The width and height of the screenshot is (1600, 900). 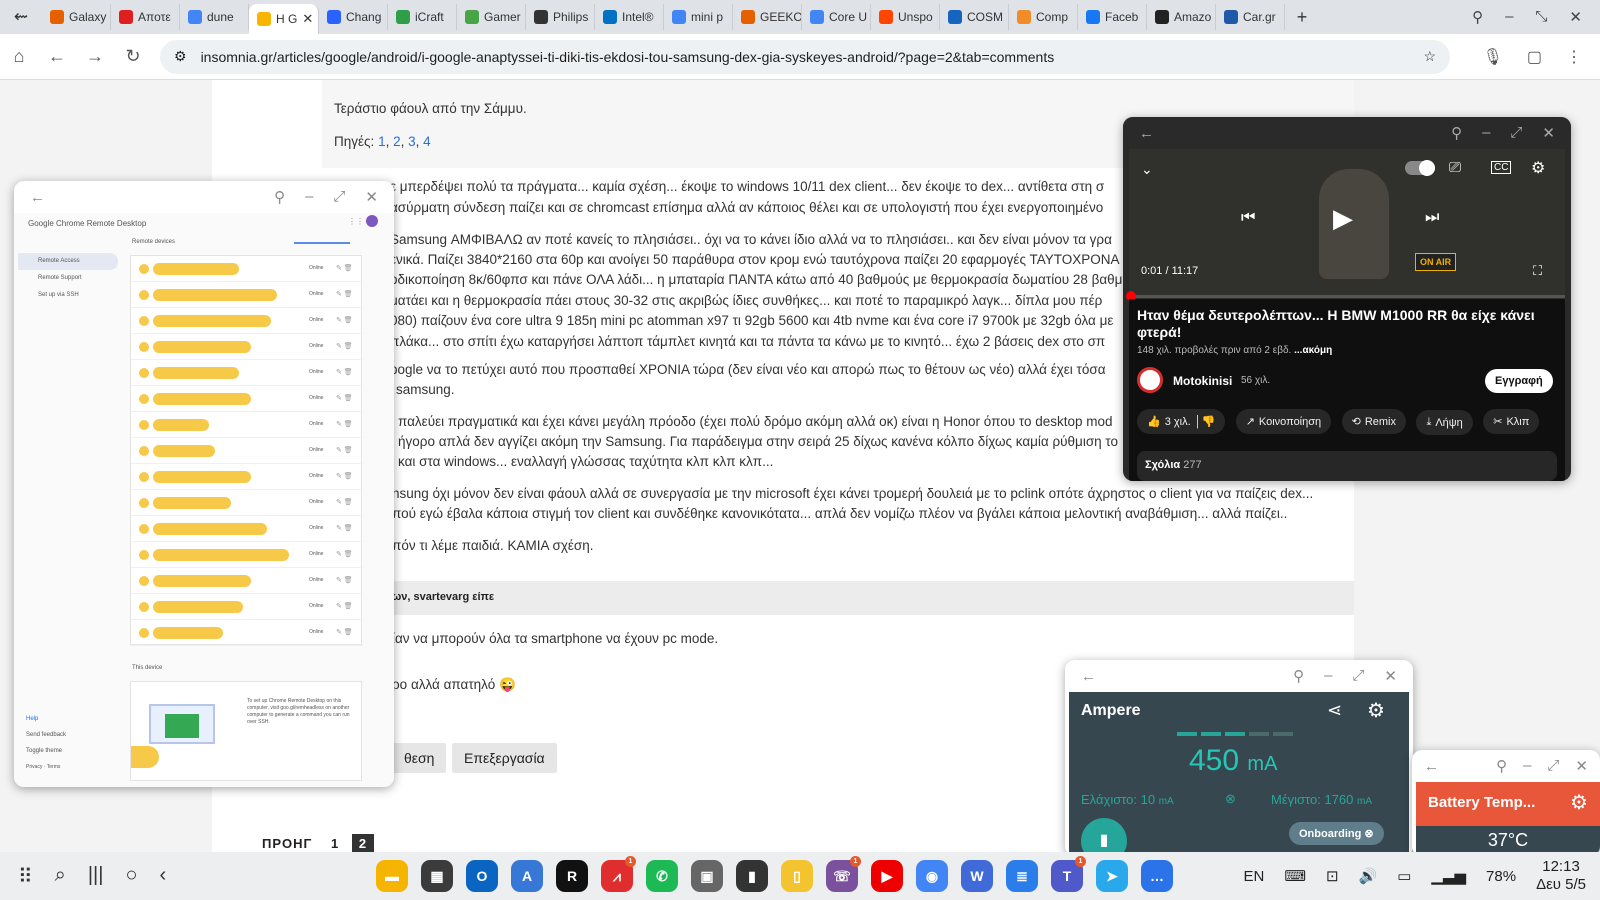 I want to click on browser-tab: COSM, so click(x=974, y=17).